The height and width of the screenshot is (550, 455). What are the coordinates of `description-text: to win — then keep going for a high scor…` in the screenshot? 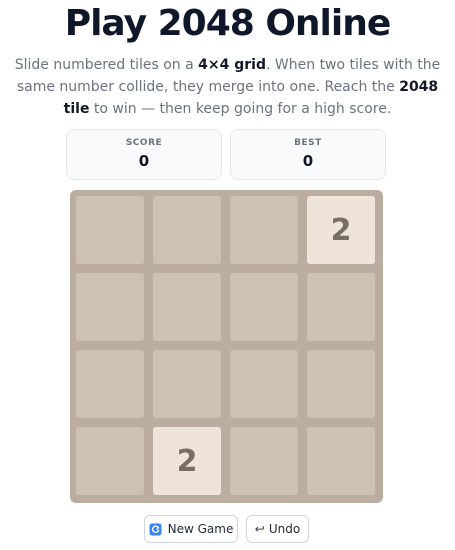 It's located at (240, 109).